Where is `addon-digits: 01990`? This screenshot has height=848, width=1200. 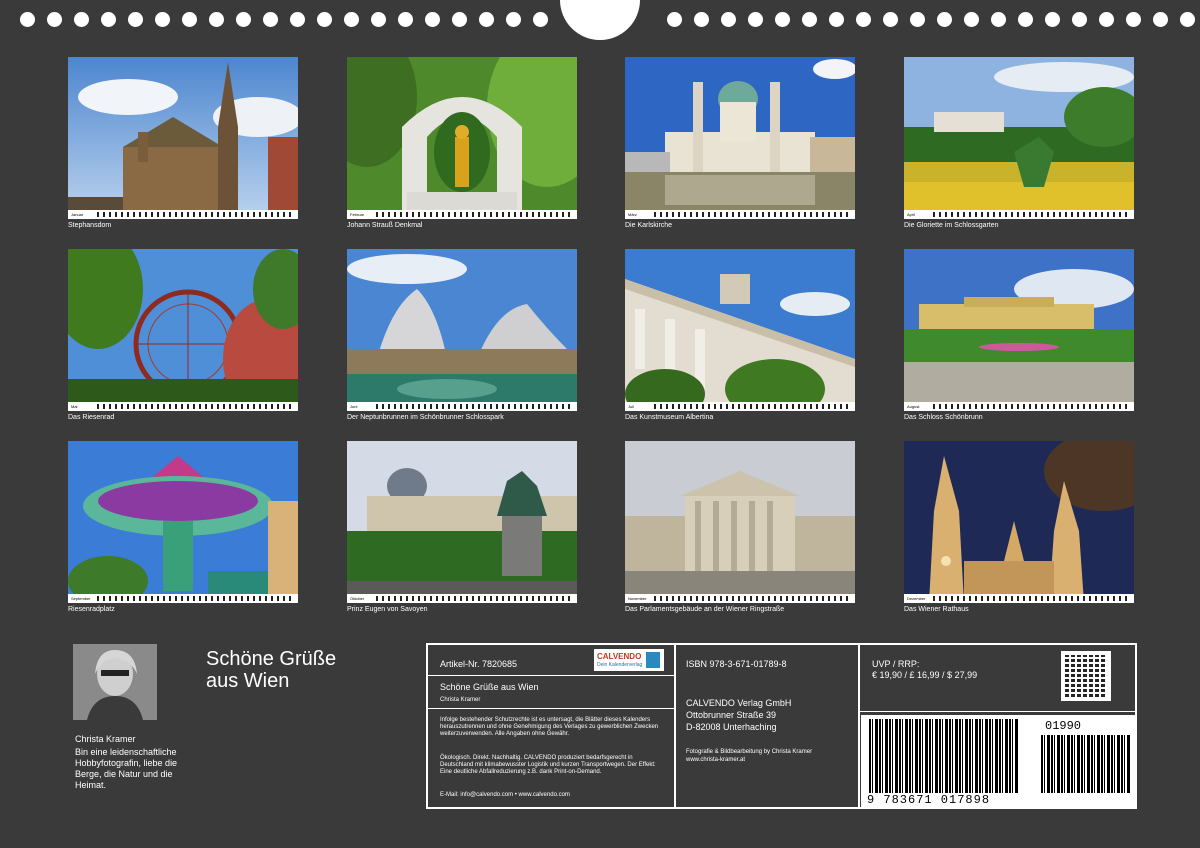 addon-digits: 01990 is located at coordinates (1063, 726).